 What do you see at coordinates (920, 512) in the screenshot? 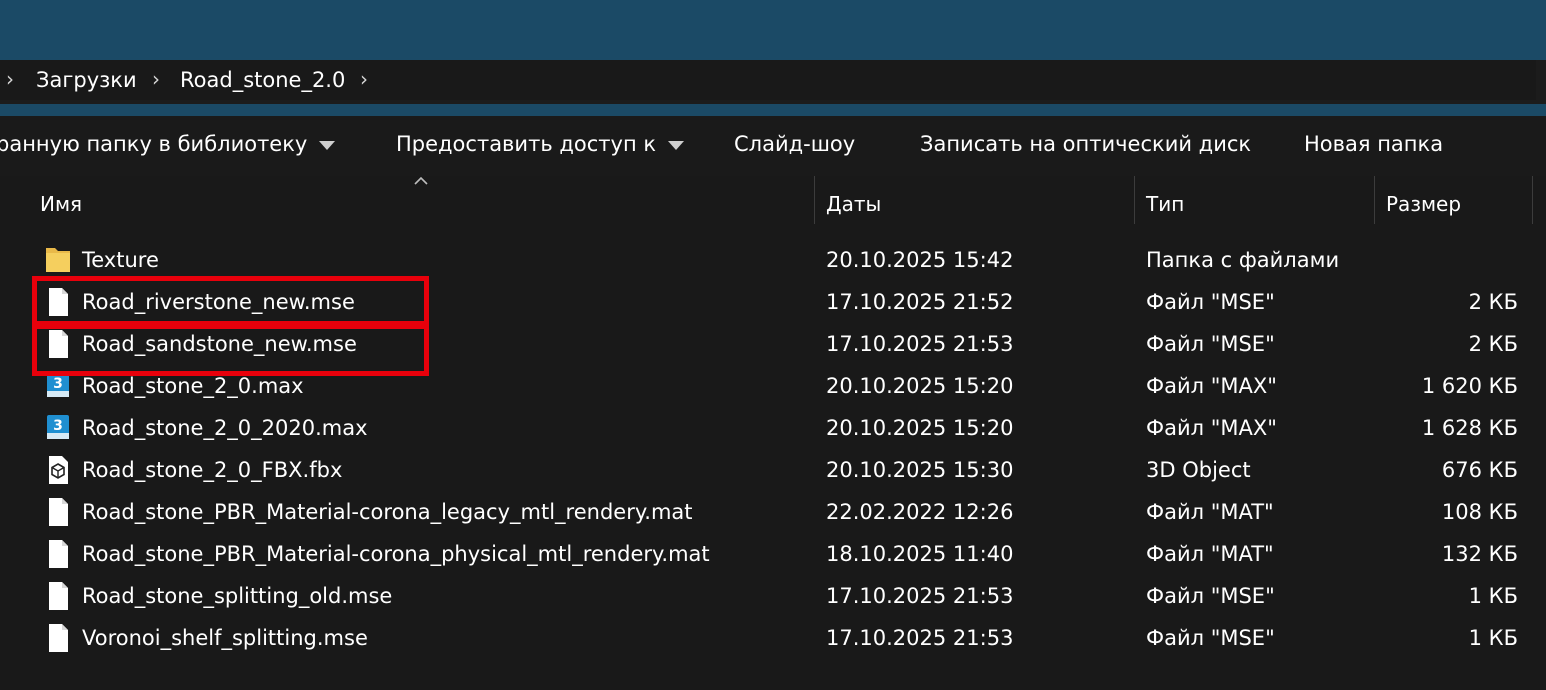
I see `file-date: 22.02.2022 12:26` at bounding box center [920, 512].